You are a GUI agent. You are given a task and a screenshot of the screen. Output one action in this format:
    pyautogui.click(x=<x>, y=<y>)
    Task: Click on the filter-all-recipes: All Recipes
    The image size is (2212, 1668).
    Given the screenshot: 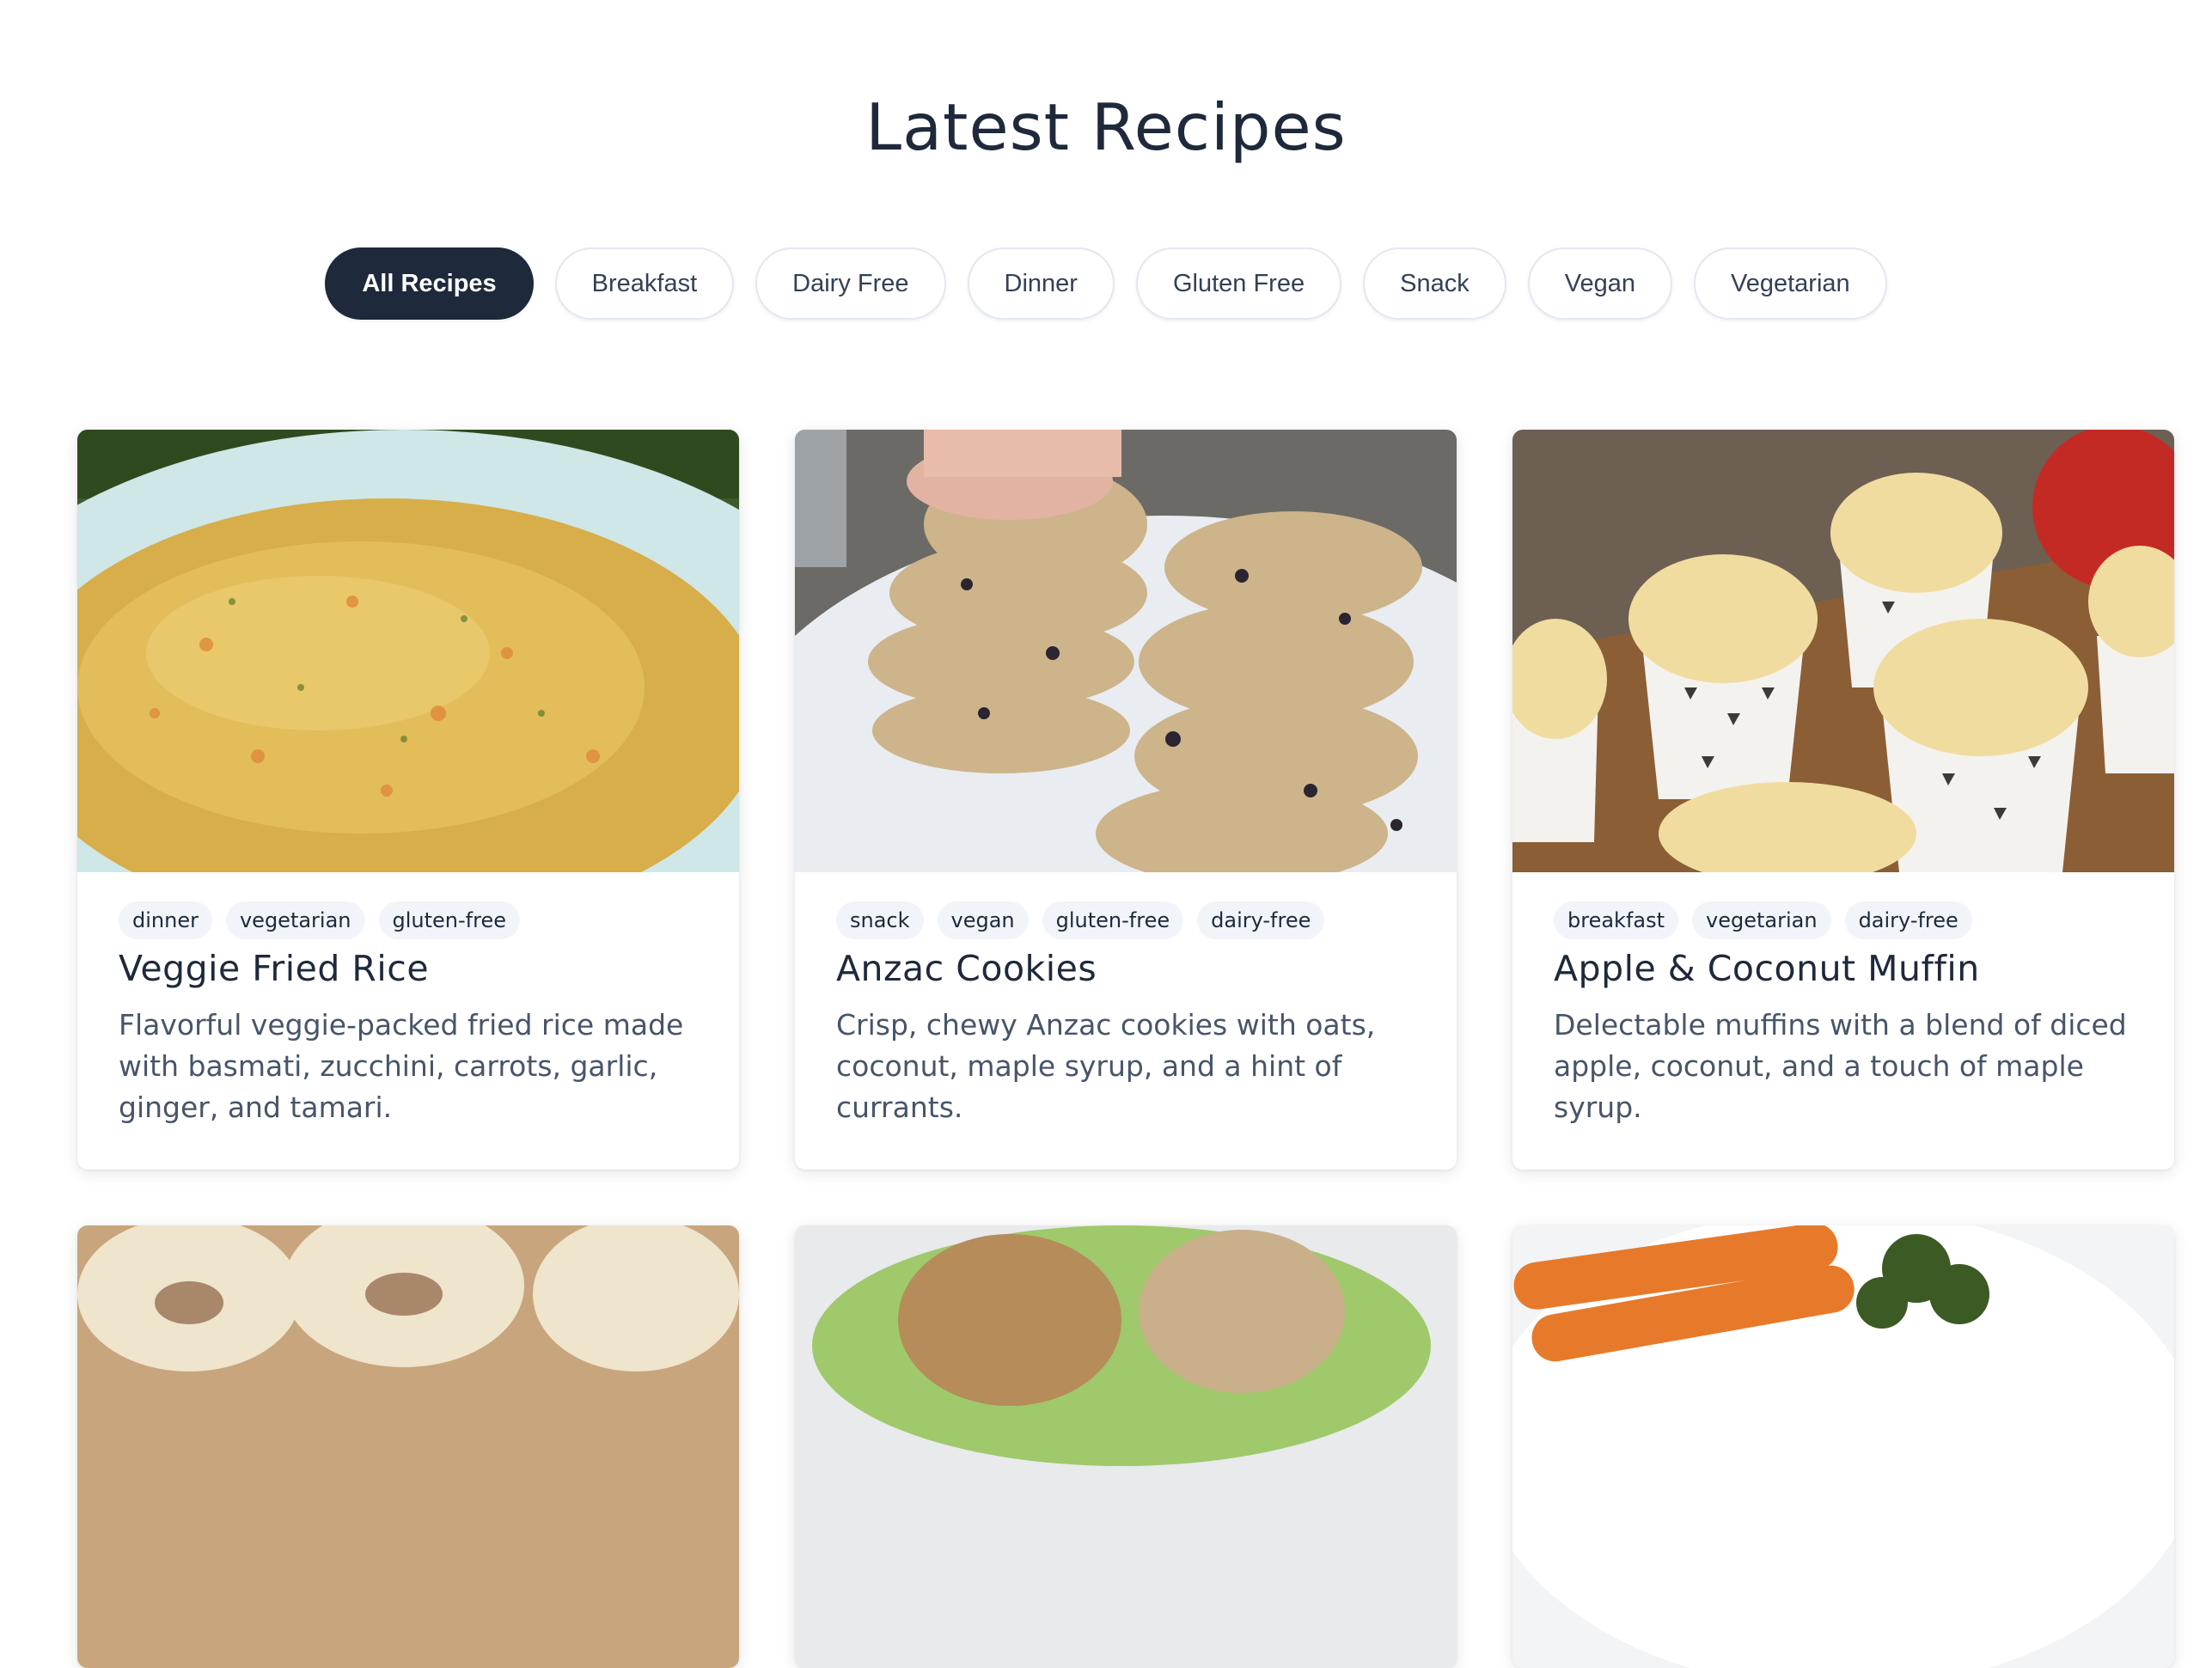 What is the action you would take?
    pyautogui.click(x=430, y=283)
    